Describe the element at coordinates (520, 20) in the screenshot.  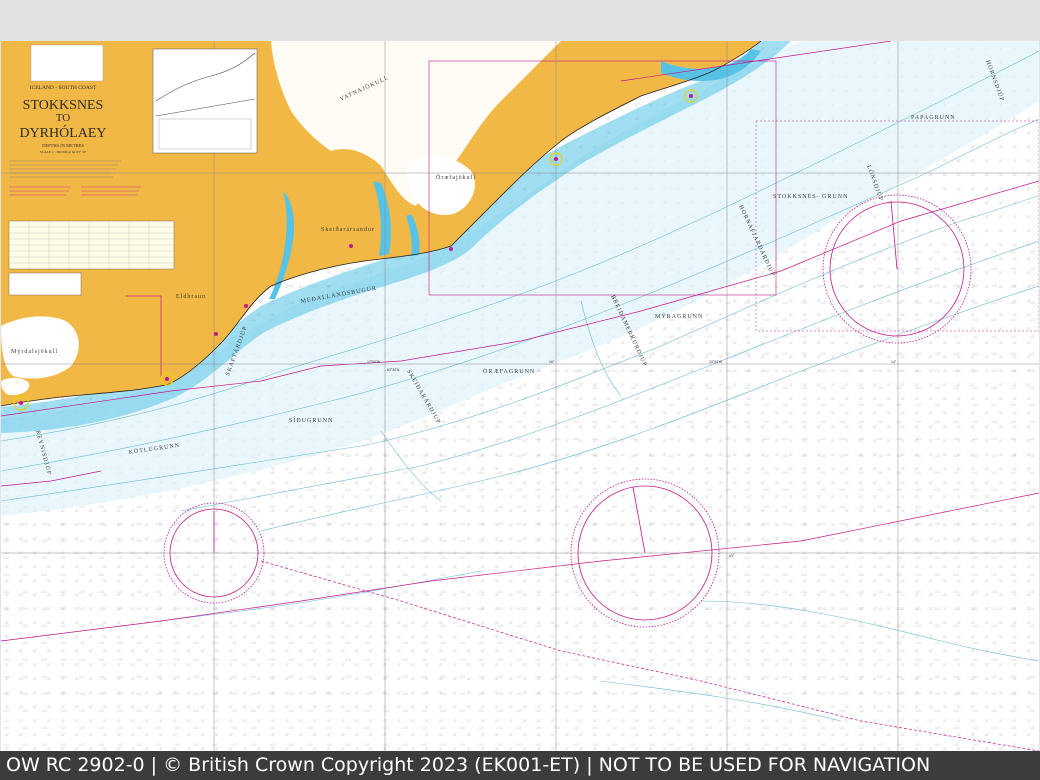
I see `top-bar` at that location.